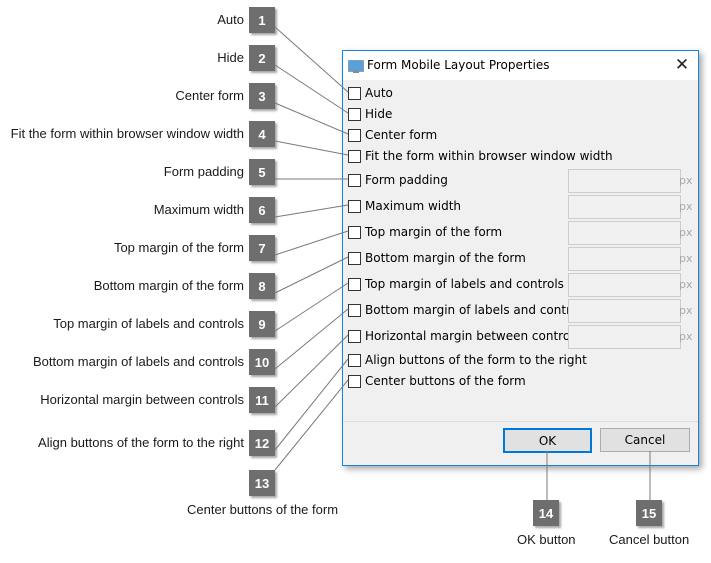 The height and width of the screenshot is (563, 711). Describe the element at coordinates (476, 310) in the screenshot. I see `checkbox-label: Bottom margin of labels and controls` at that location.